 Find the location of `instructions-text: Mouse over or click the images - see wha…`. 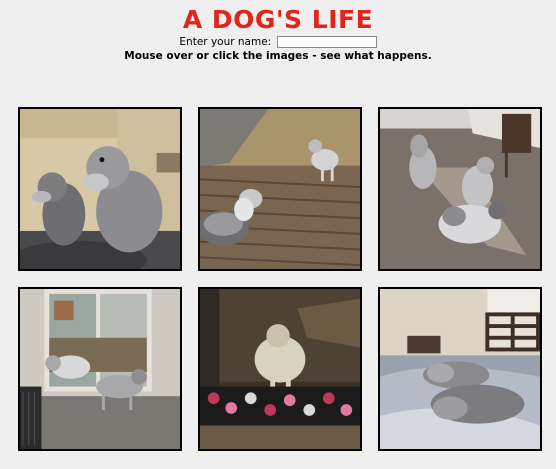

instructions-text: Mouse over or click the images - see wha… is located at coordinates (278, 56).